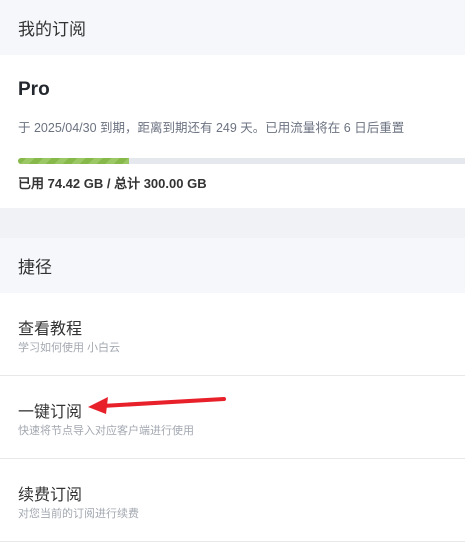  I want to click on shortcut-sub: 对您当前的订阅进行续费, so click(78, 514).